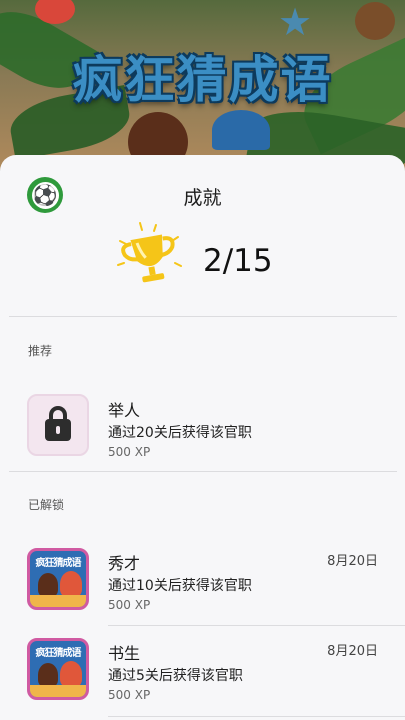  What do you see at coordinates (241, 130) in the screenshot?
I see `character-decoration` at bounding box center [241, 130].